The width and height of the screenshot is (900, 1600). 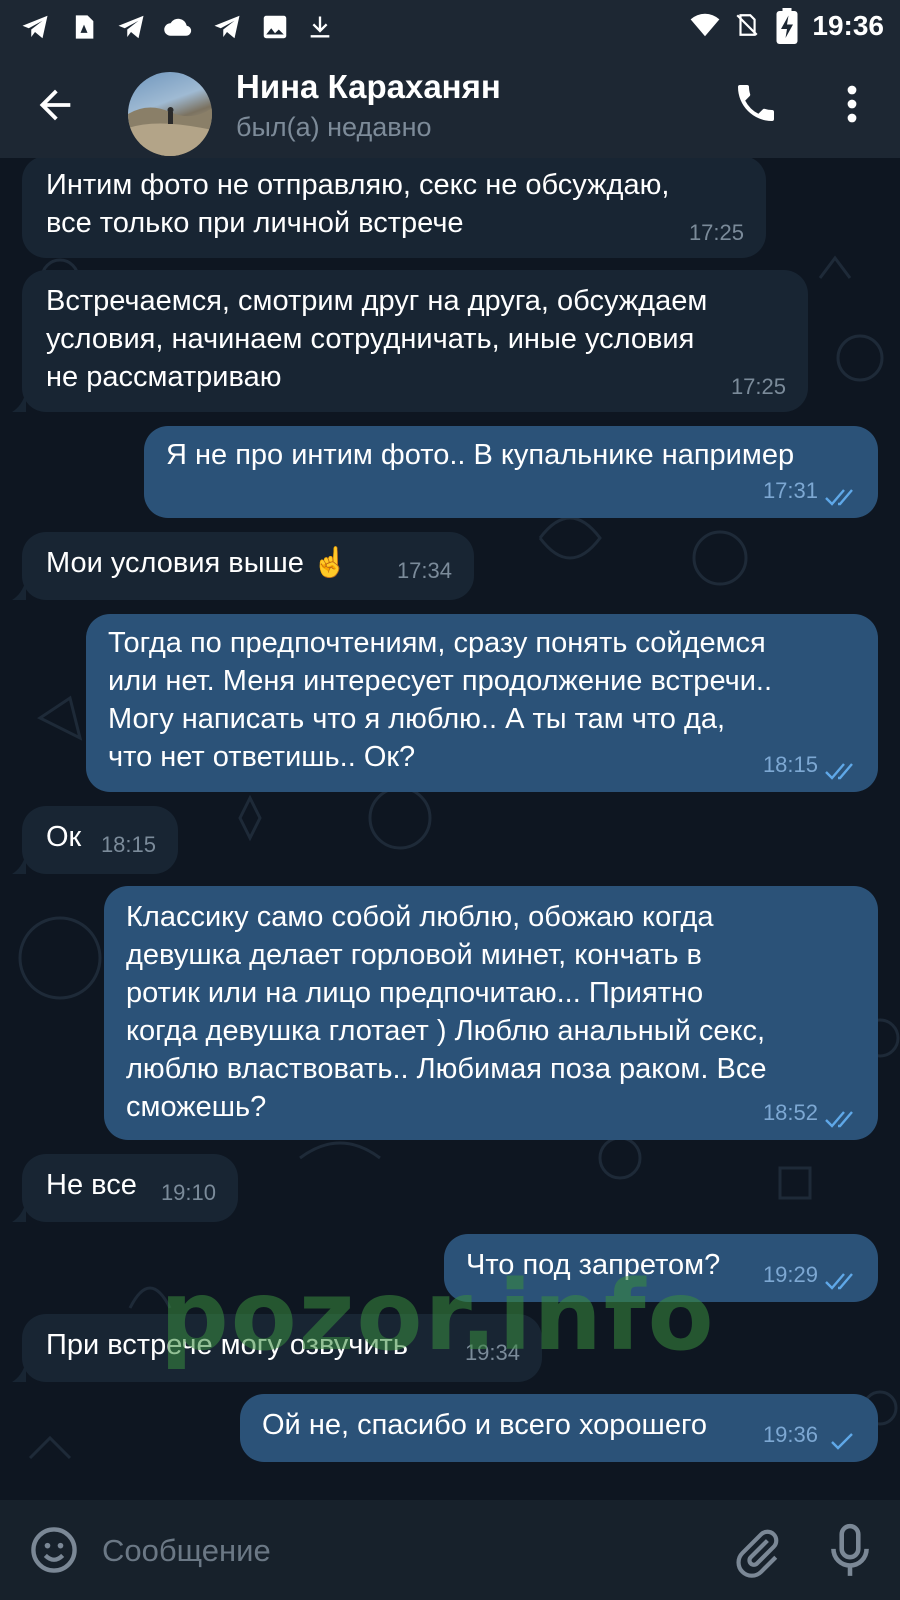 I want to click on avatar, so click(x=170, y=114).